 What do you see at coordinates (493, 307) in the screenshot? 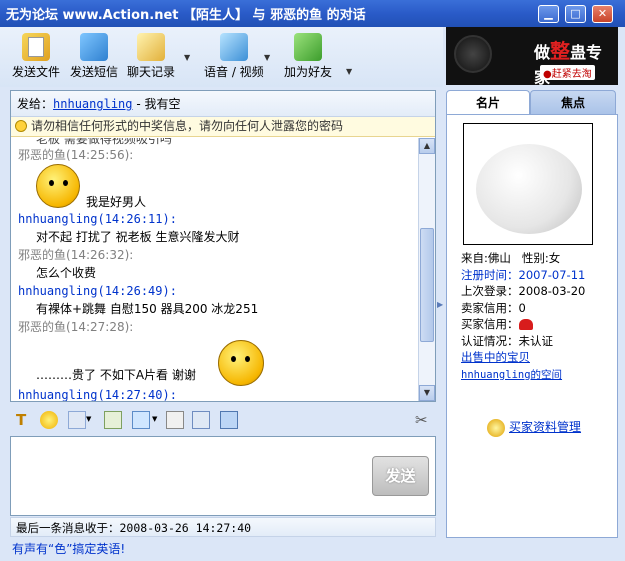
I see `info-row: 卖家信用：0` at bounding box center [493, 307].